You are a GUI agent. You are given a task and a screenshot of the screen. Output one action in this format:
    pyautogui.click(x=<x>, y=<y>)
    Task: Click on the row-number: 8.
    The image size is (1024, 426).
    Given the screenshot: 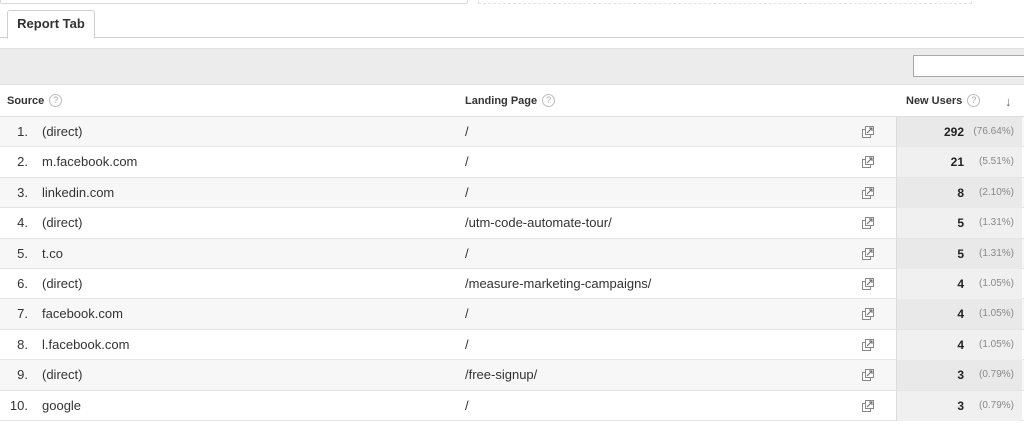 What is the action you would take?
    pyautogui.click(x=22, y=344)
    